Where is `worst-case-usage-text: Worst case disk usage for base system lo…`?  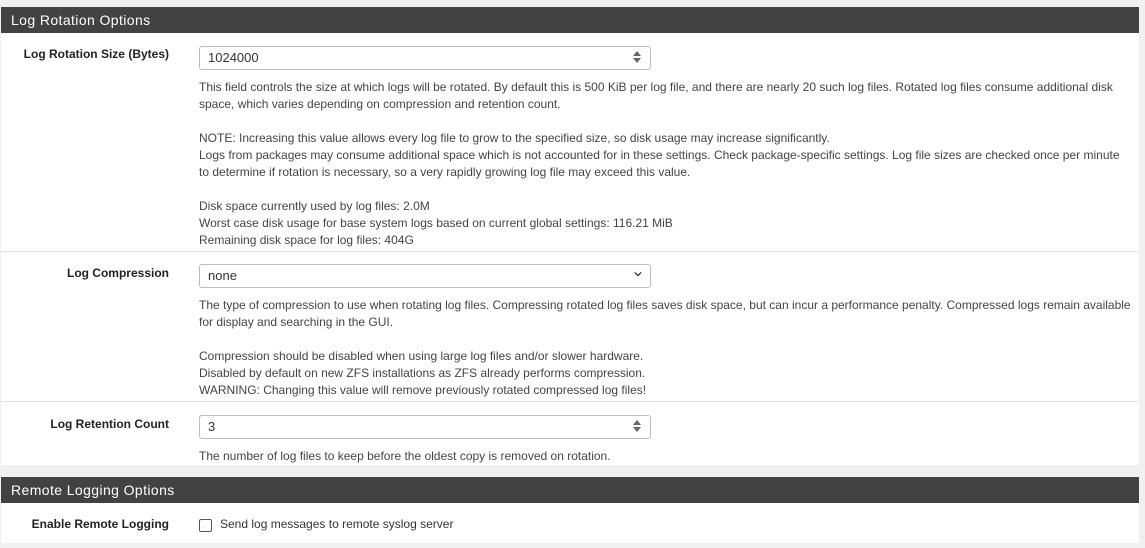
worst-case-usage-text: Worst case disk usage for base system lo… is located at coordinates (436, 223).